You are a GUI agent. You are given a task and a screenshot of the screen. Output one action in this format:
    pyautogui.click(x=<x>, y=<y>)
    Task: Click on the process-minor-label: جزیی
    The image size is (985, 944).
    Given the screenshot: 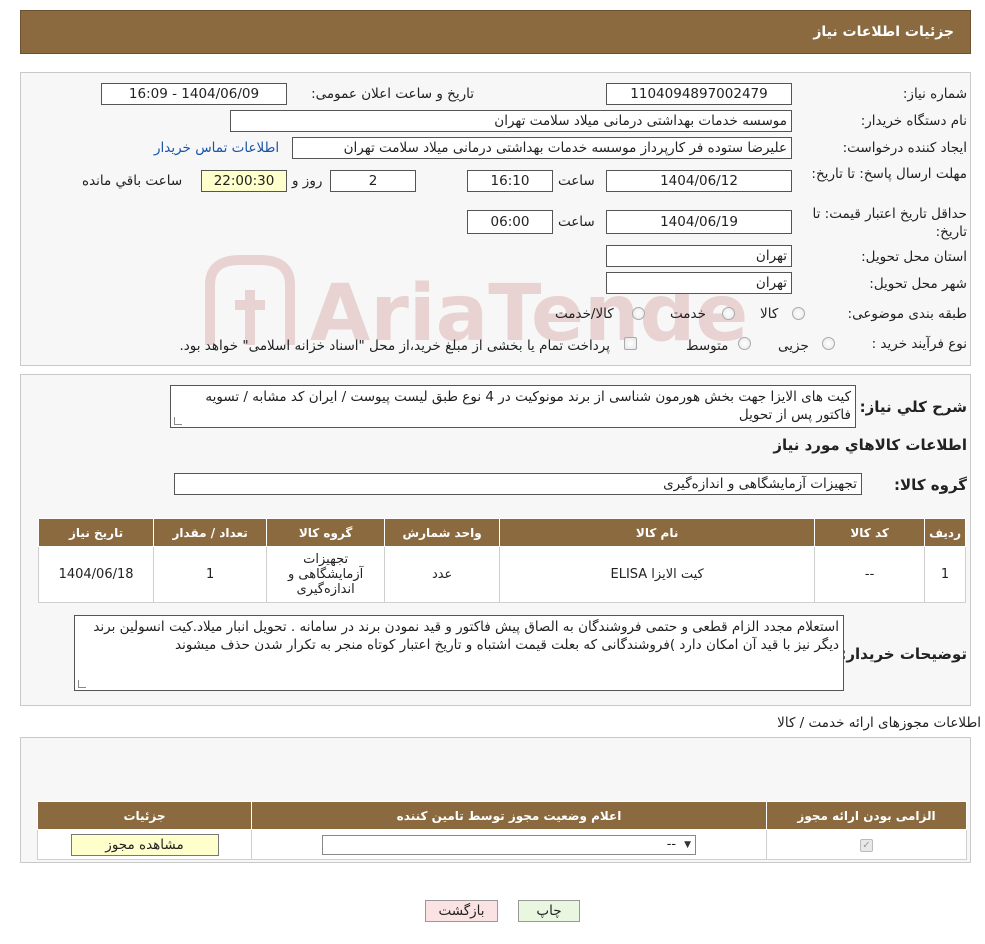 What is the action you would take?
    pyautogui.click(x=793, y=346)
    